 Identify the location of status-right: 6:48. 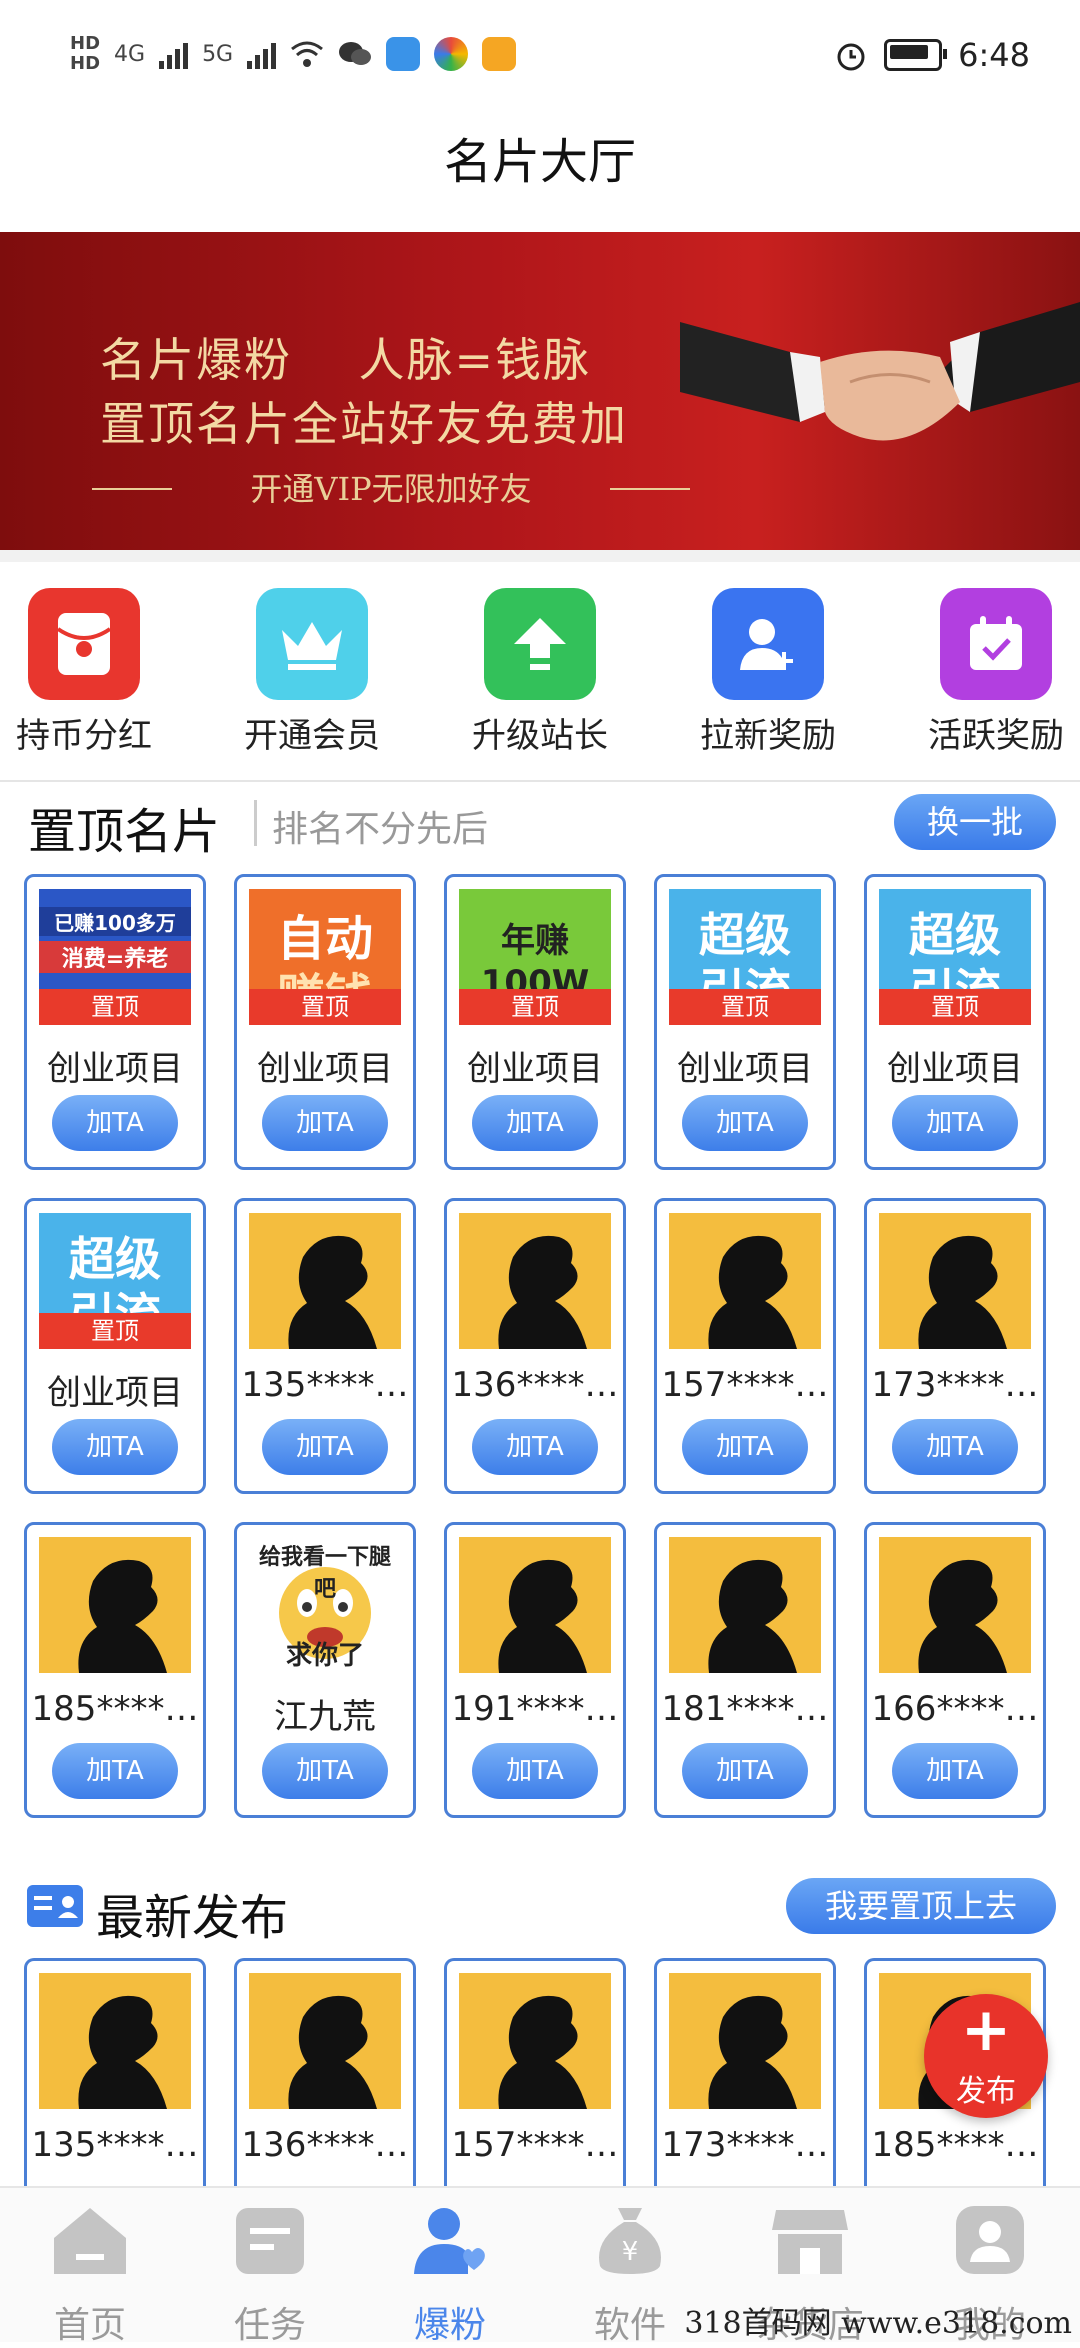
(932, 55).